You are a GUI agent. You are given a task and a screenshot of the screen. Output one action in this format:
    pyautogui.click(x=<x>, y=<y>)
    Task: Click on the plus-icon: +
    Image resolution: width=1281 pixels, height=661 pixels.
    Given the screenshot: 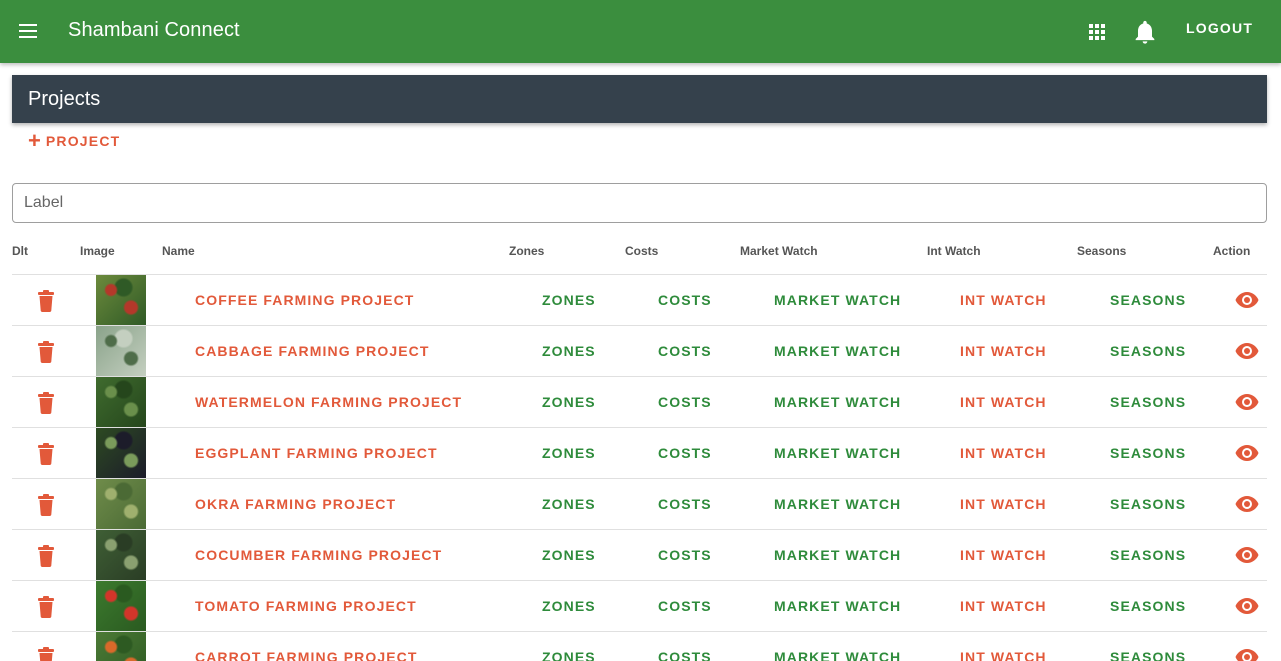 What is the action you would take?
    pyautogui.click(x=34, y=140)
    